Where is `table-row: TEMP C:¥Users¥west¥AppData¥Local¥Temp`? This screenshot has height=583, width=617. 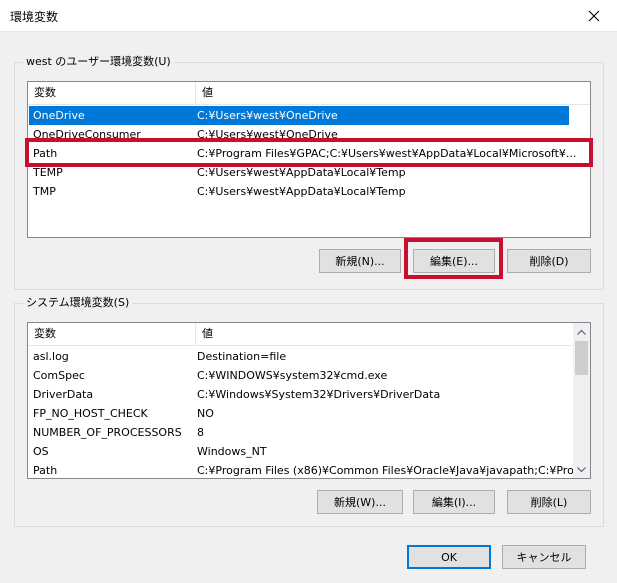
table-row: TEMP C:¥Users¥west¥AppData¥Local¥Temp is located at coordinates (299, 172).